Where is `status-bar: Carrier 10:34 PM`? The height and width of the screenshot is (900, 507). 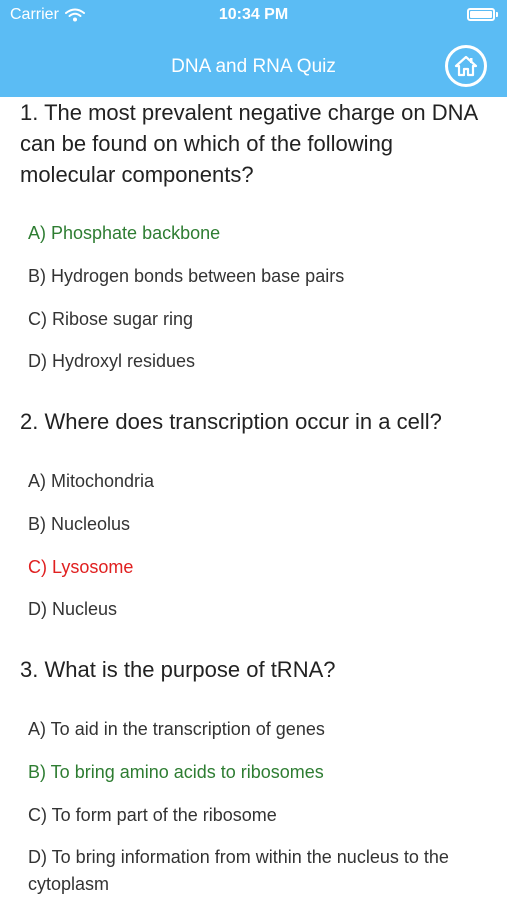 status-bar: Carrier 10:34 PM is located at coordinates (253, 15).